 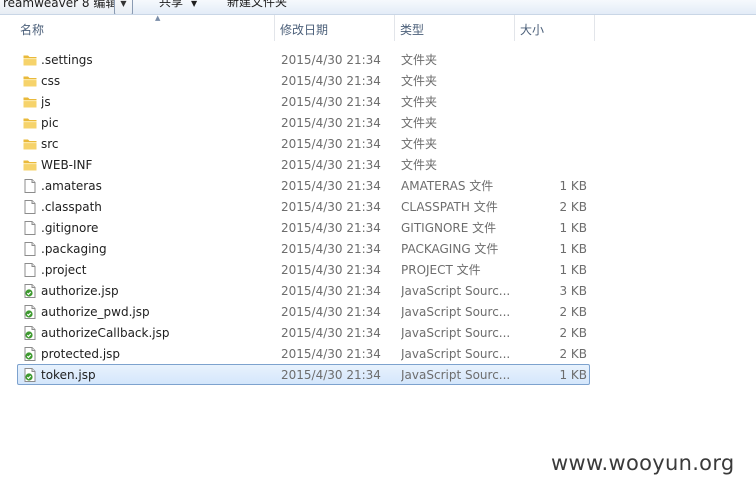 I want to click on column-header-type: 类型, so click(x=455, y=28).